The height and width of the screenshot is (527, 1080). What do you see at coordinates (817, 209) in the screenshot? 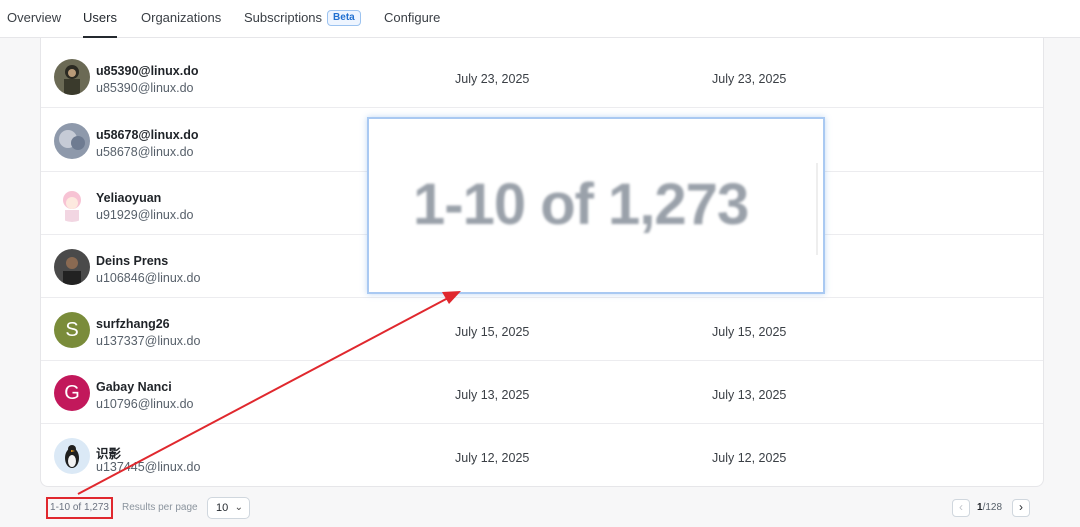
I see `text-caret` at bounding box center [817, 209].